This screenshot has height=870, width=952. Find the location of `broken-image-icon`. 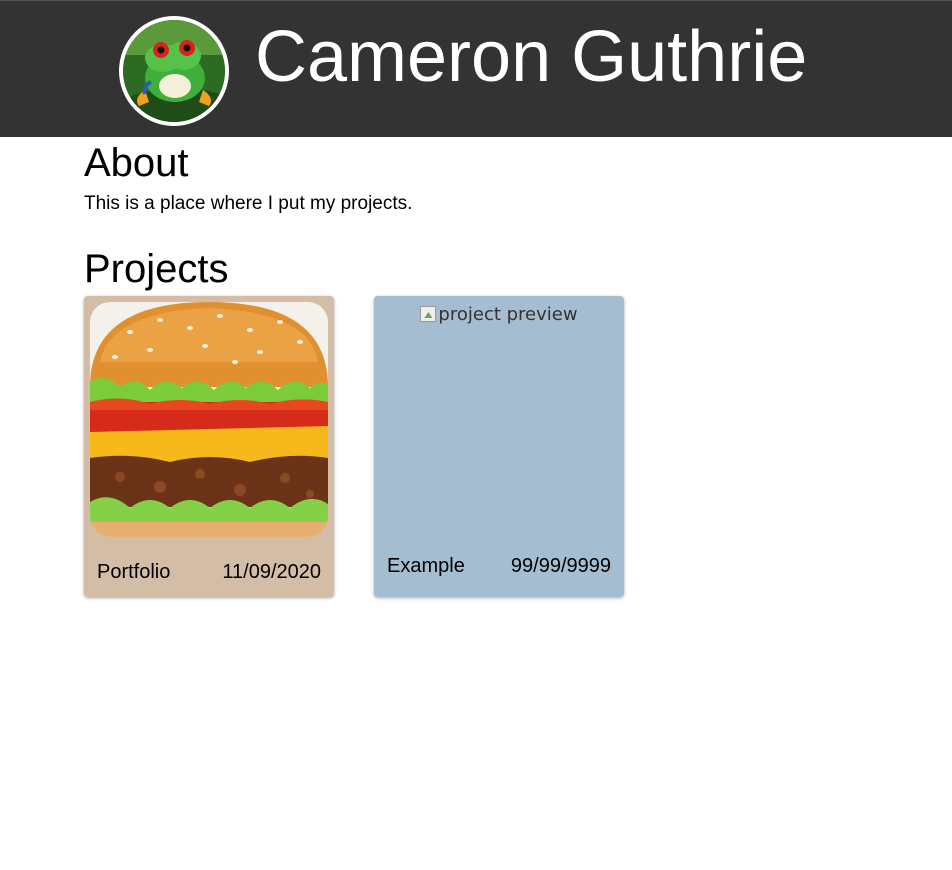

broken-image-icon is located at coordinates (428, 314).